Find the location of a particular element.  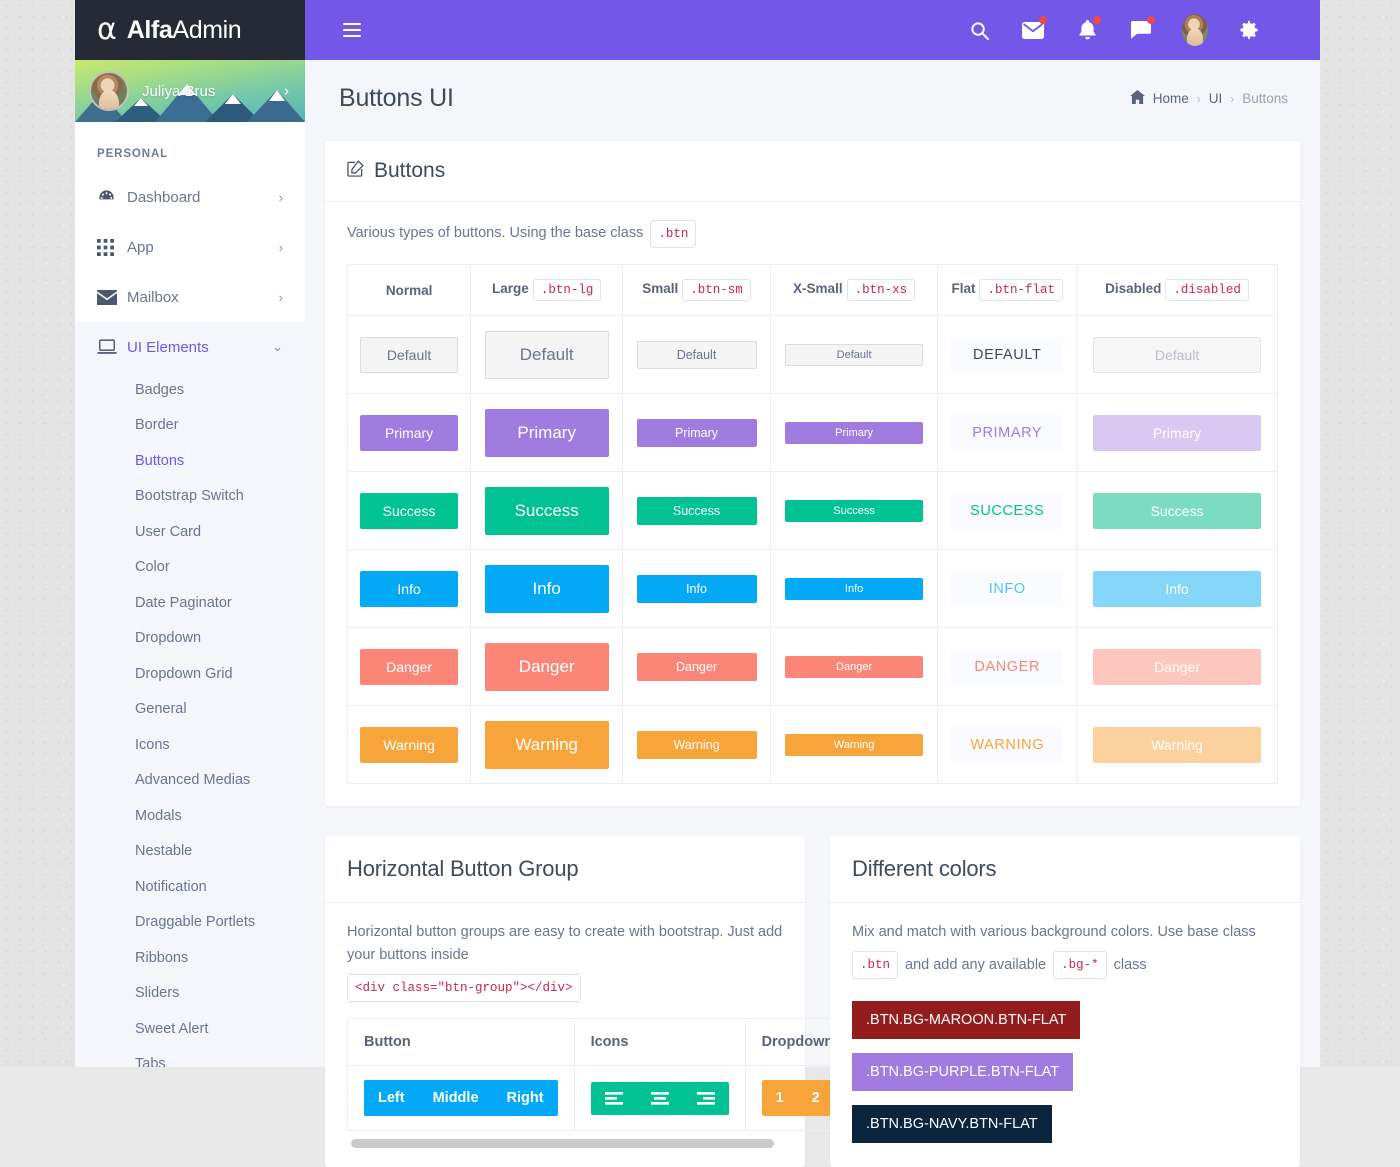

info-xsmall-button: Info is located at coordinates (854, 588).